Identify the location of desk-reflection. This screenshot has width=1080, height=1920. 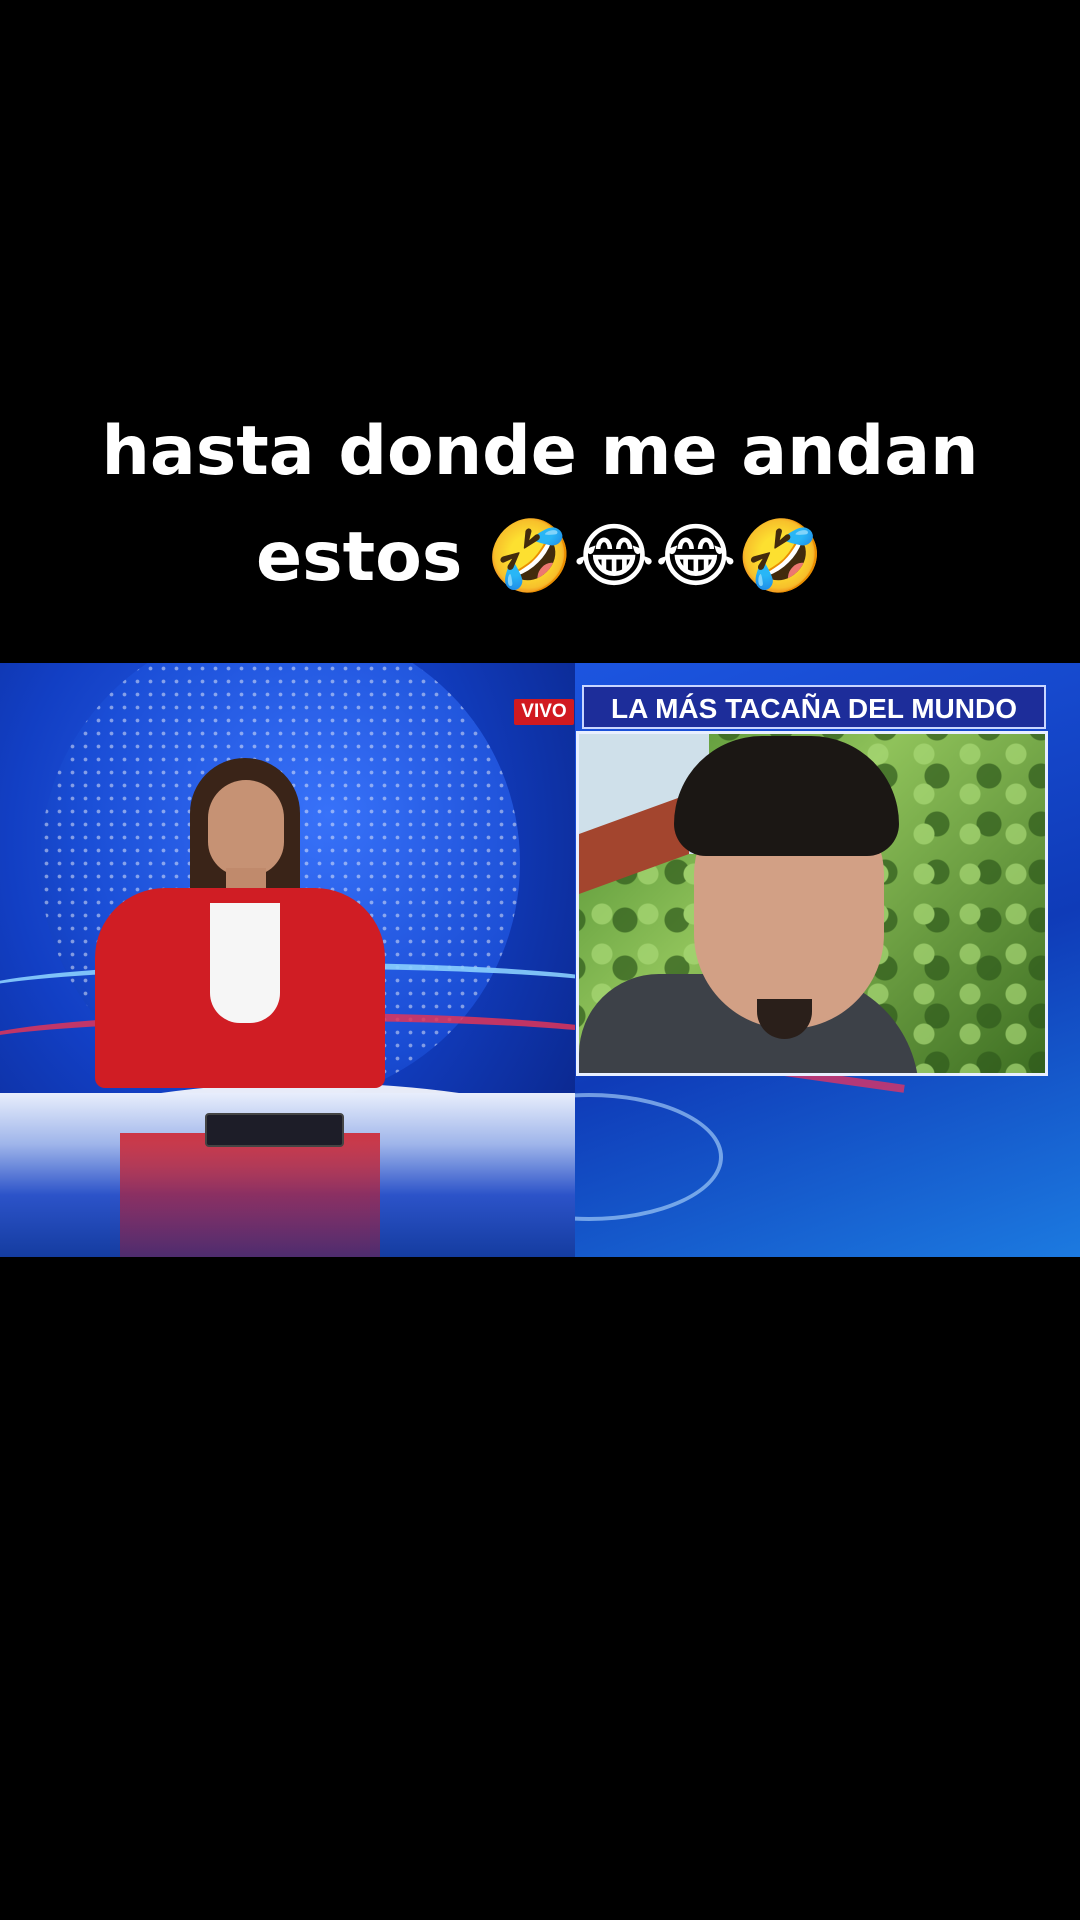
(250, 1195).